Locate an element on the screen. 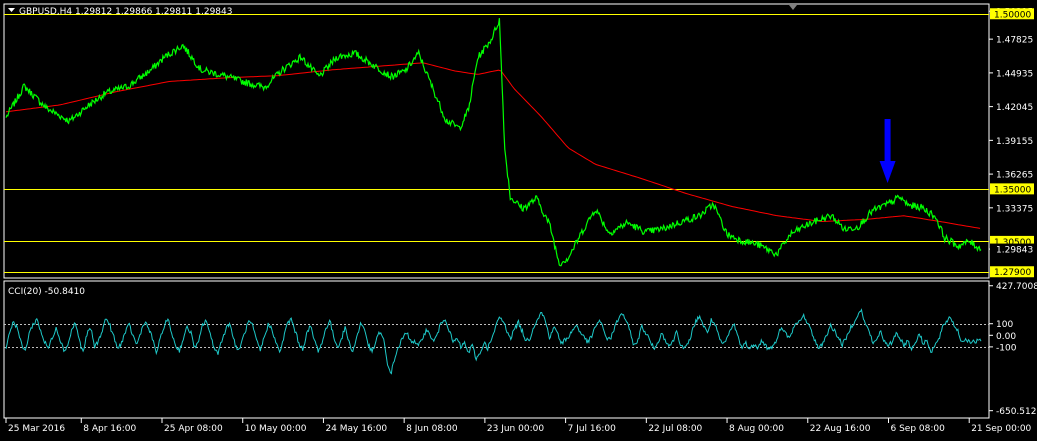  time-tick-label: 25 Apr 08:00 is located at coordinates (193, 429).